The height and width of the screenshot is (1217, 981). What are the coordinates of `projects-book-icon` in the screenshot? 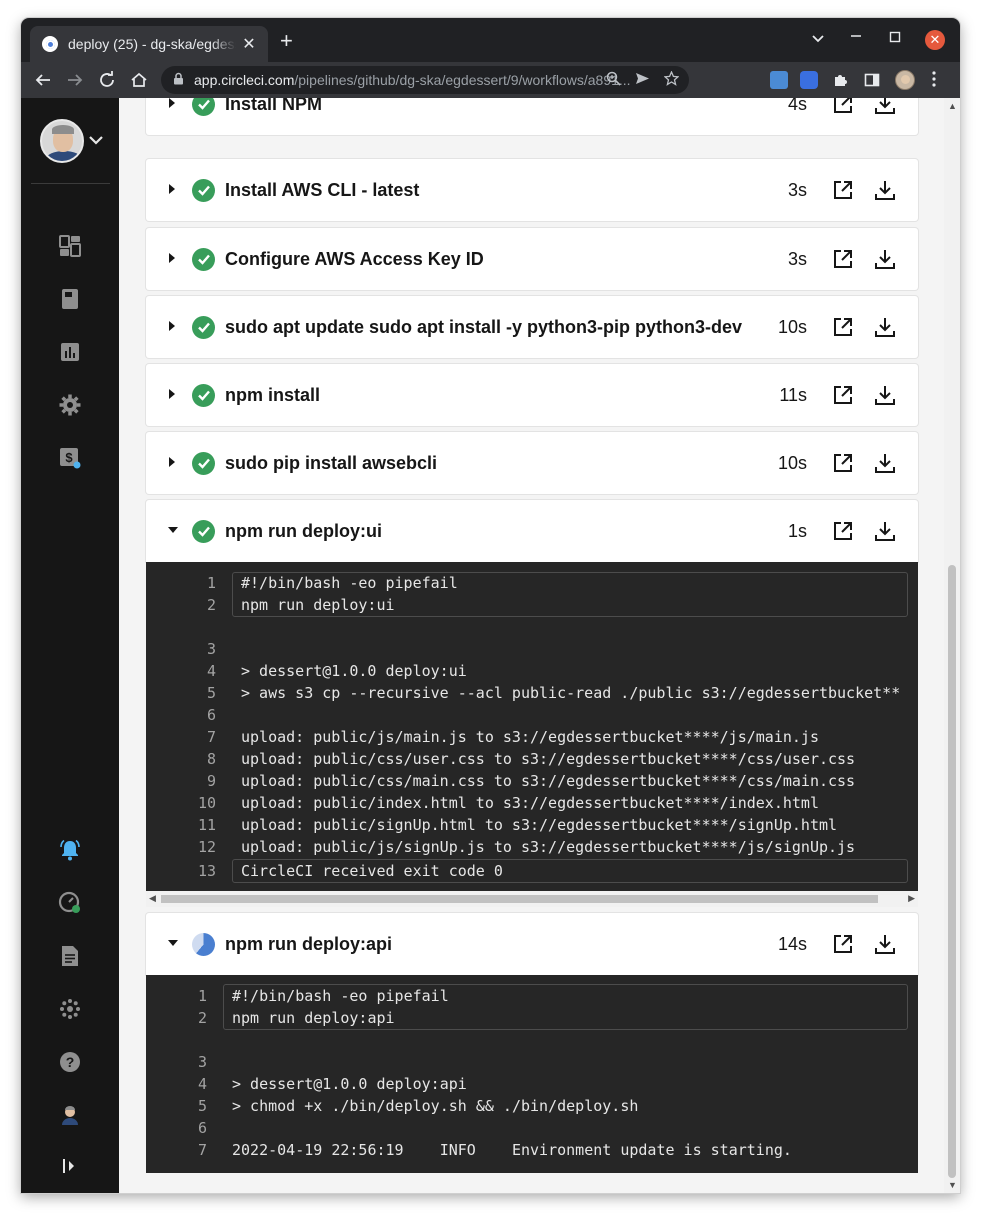 It's located at (70, 299).